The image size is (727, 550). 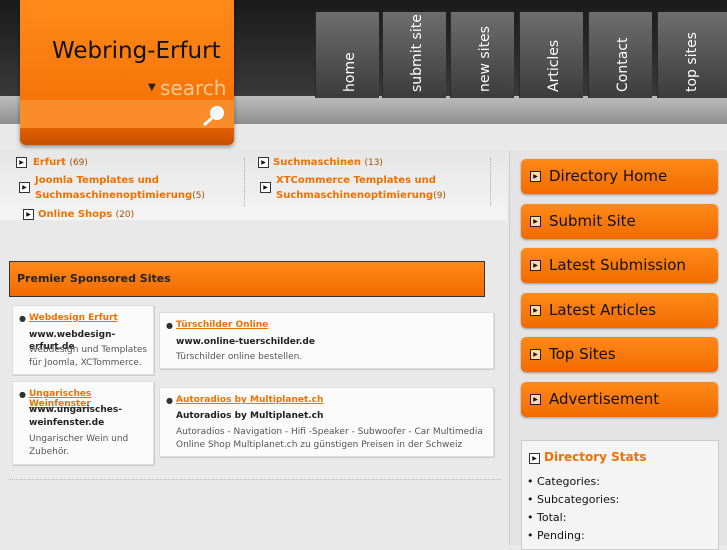 What do you see at coordinates (193, 88) in the screenshot?
I see `search-label: search` at bounding box center [193, 88].